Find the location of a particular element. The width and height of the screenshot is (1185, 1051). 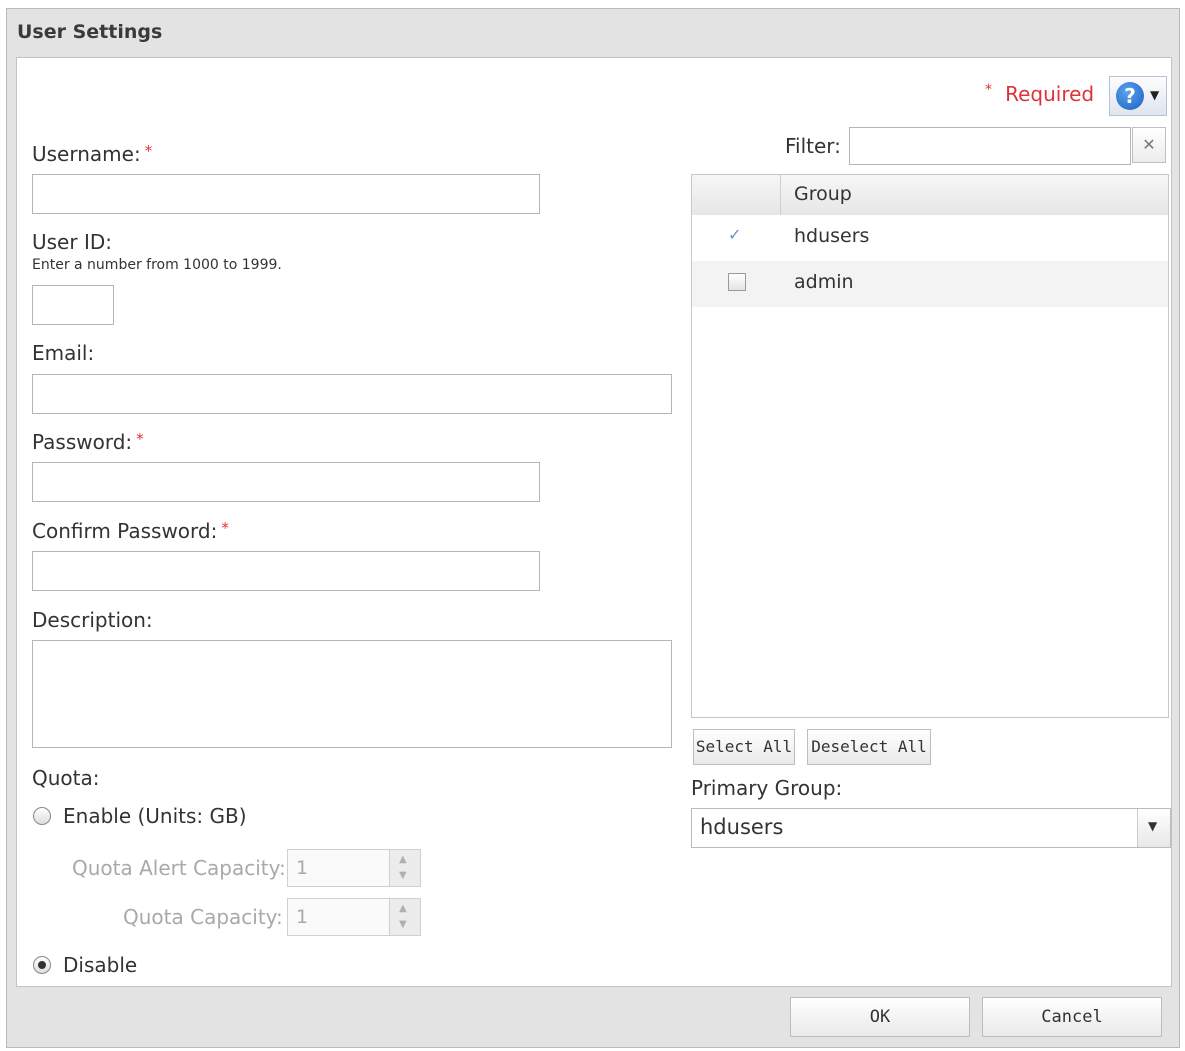

email-label: Email: is located at coordinates (63, 353).